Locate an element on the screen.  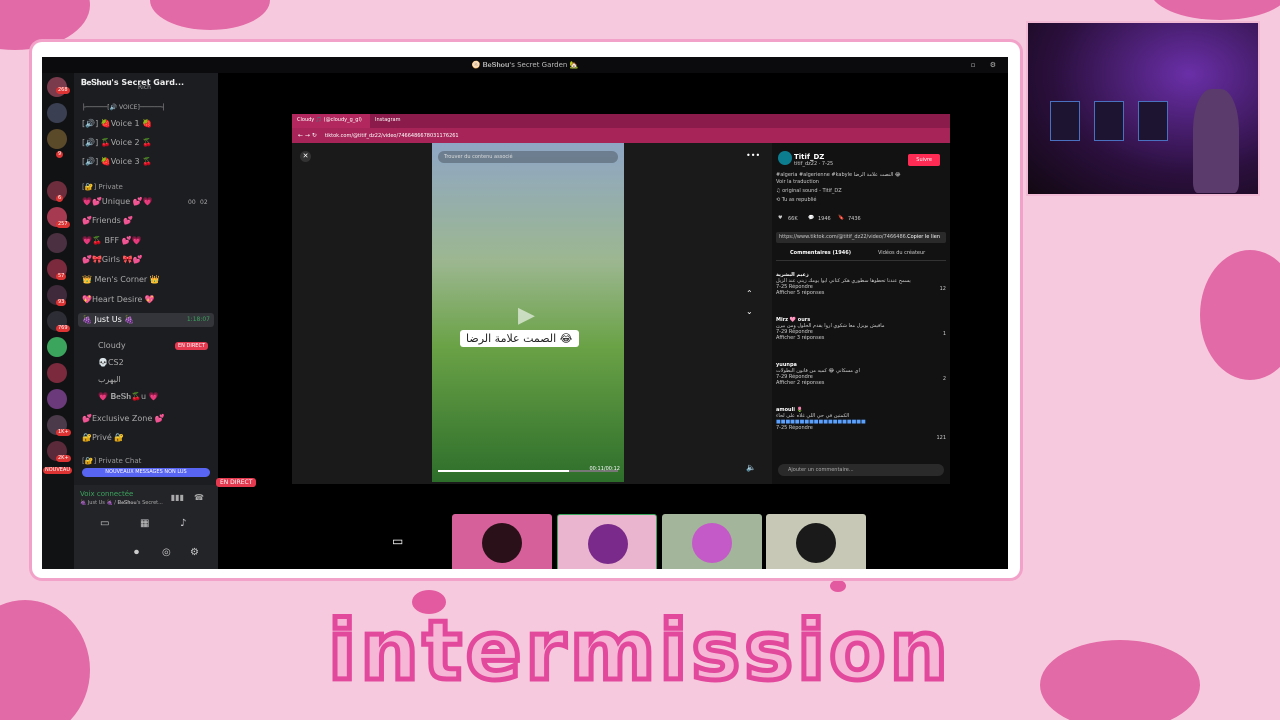
comment-likes: 1 is located at coordinates (944, 334).